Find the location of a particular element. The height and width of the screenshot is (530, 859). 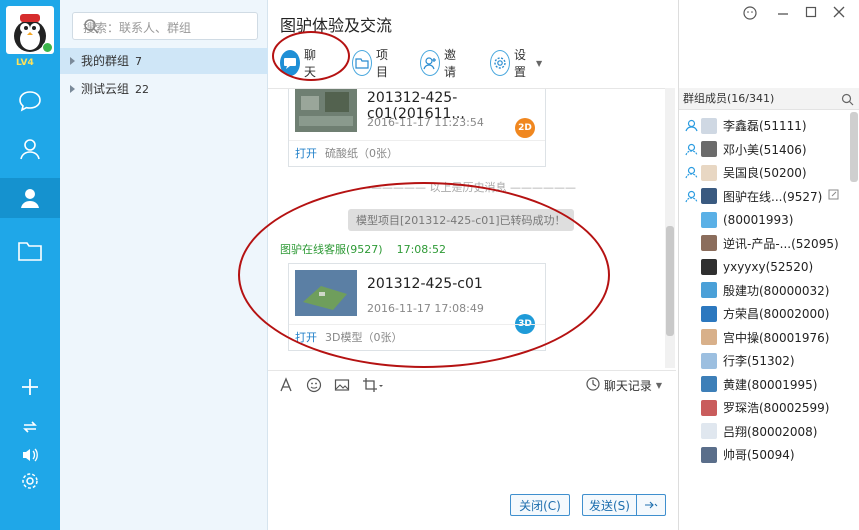

contacts-icon is located at coordinates (30, 149).